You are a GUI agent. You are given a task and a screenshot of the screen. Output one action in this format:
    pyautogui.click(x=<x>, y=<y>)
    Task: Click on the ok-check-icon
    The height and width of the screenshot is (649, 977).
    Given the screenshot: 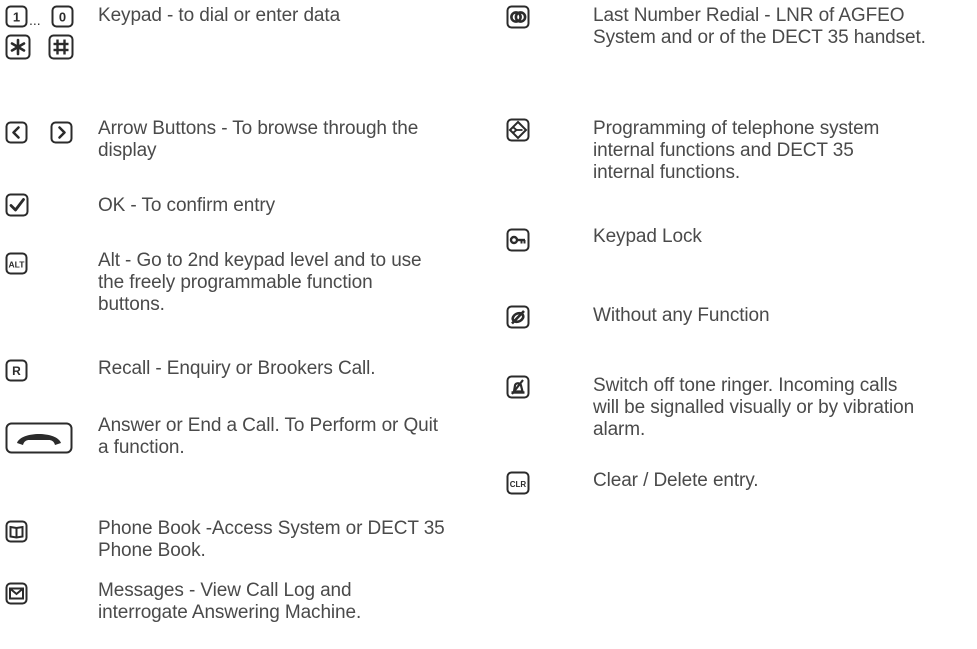 What is the action you would take?
    pyautogui.click(x=17, y=205)
    